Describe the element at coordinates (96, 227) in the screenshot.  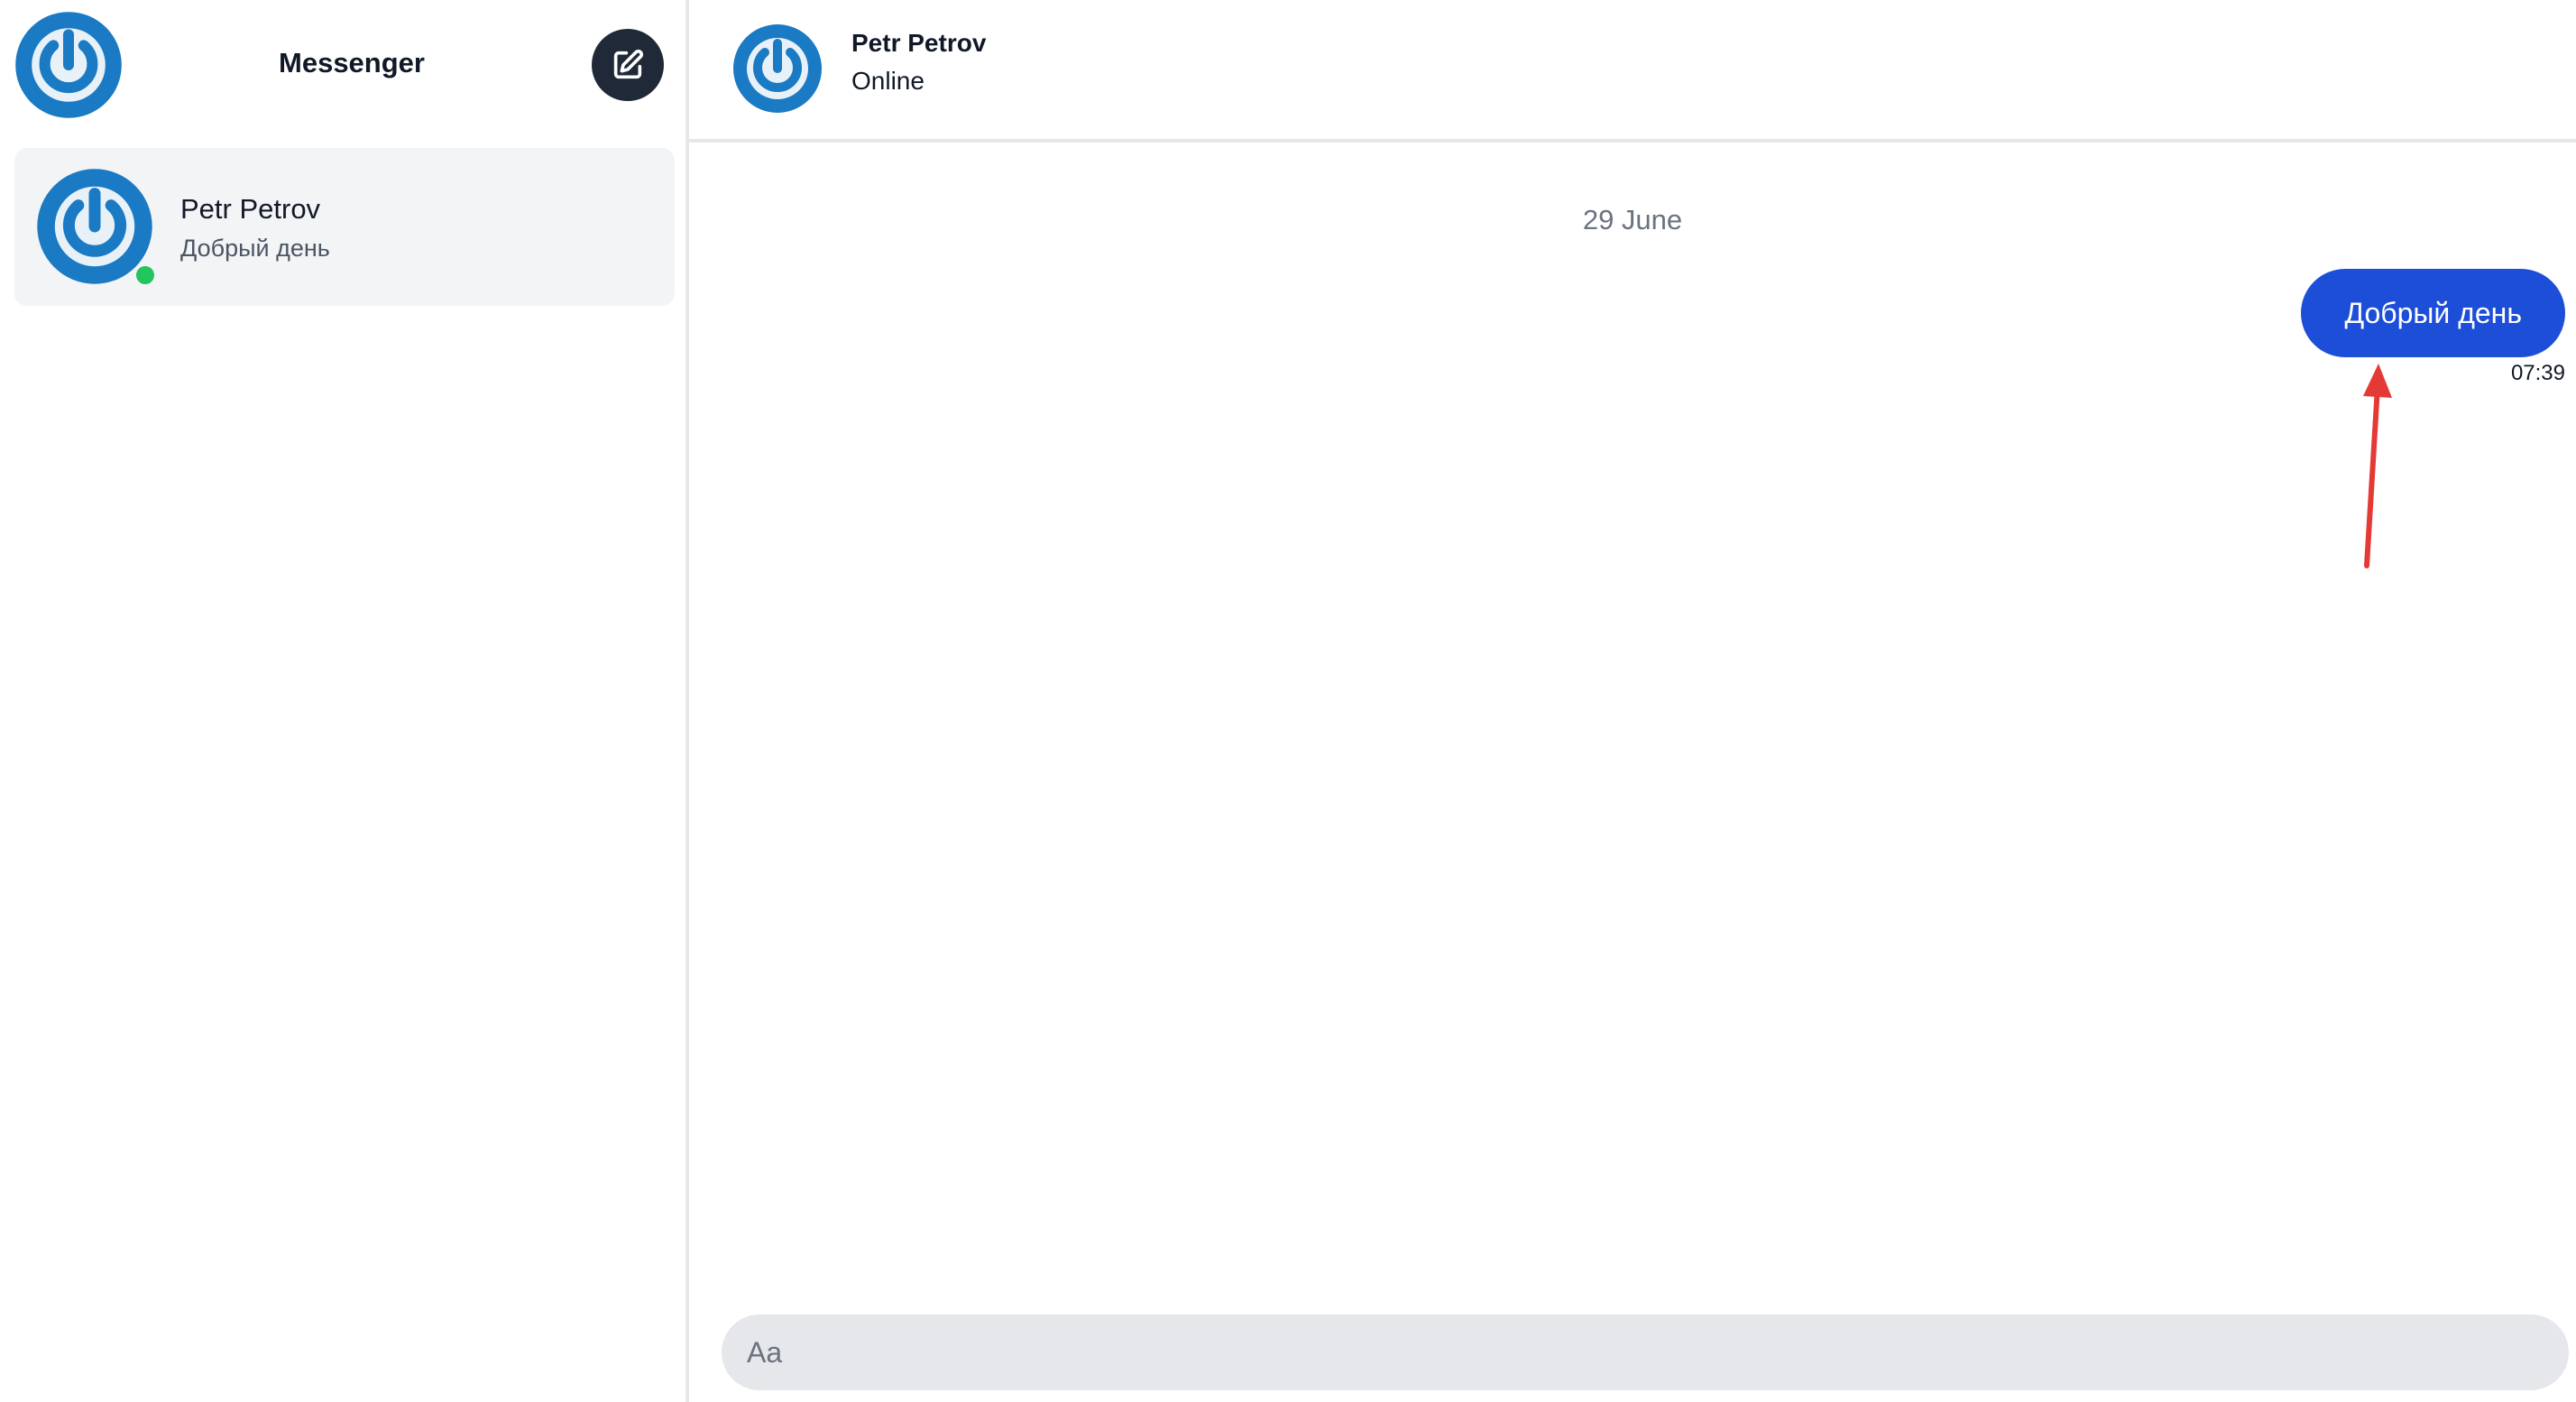
I see `conversation-avatar` at that location.